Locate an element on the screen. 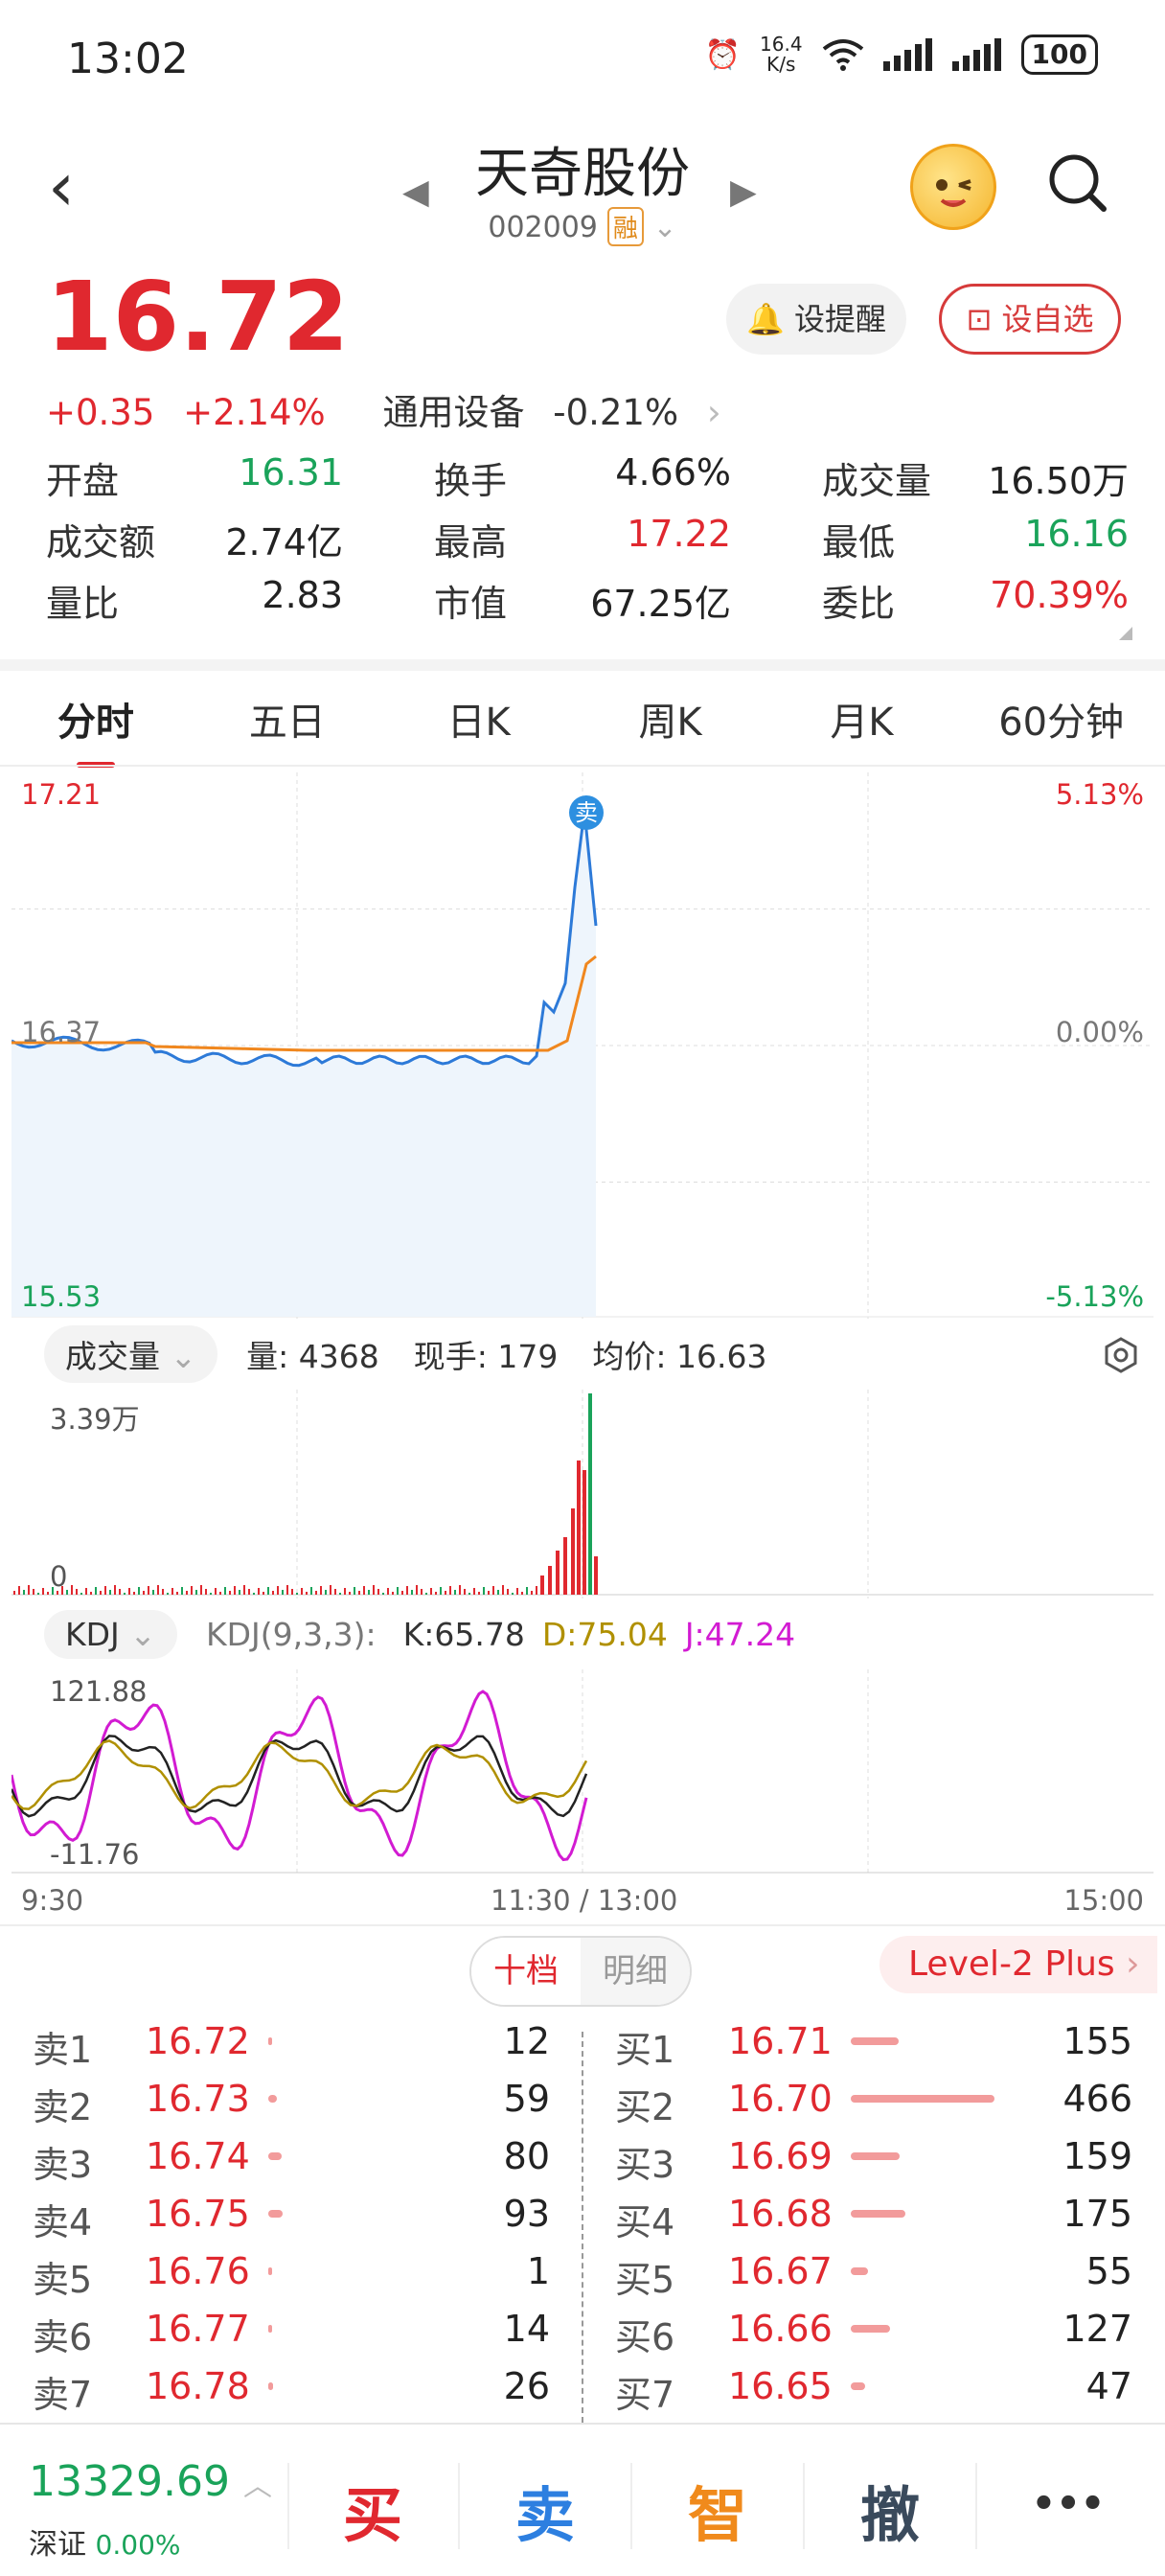 The width and height of the screenshot is (1165, 2576). buy-level-row: 买3 16.69 159 is located at coordinates (874, 2157).